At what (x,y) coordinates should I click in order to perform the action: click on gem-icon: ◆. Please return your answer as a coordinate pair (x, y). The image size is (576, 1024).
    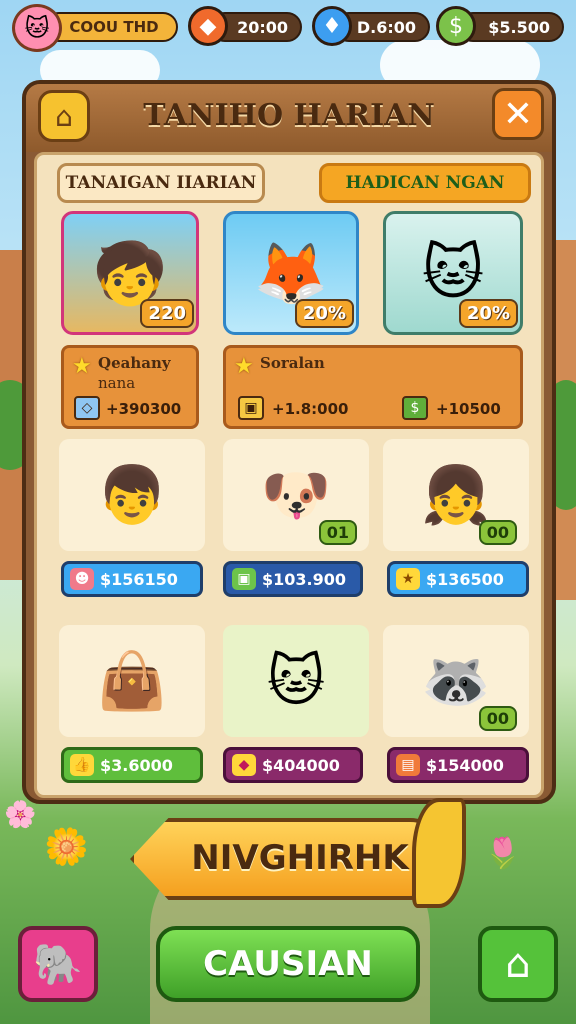
    Looking at the image, I should click on (244, 765).